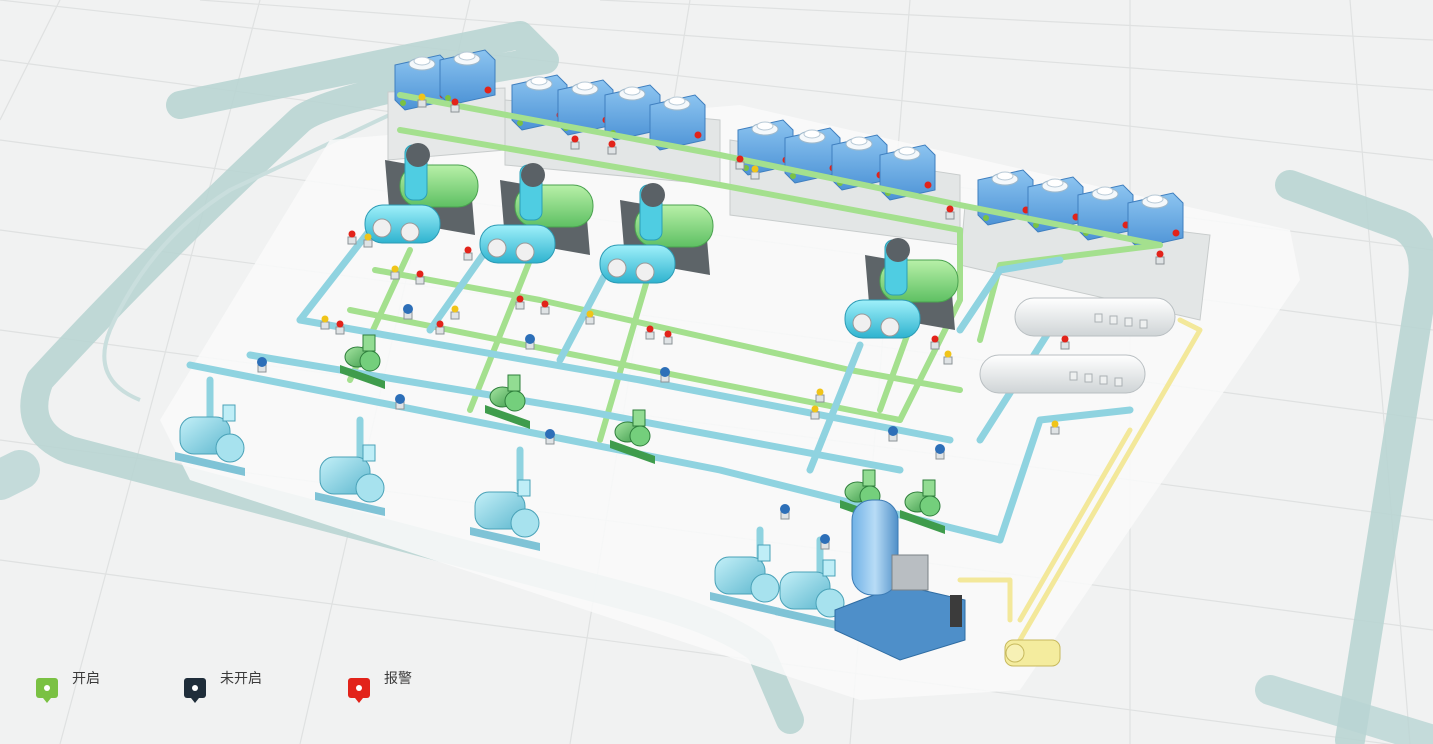 Image resolution: width=1433 pixels, height=744 pixels. What do you see at coordinates (241, 679) in the screenshot?
I see `legend-label-closed: 未开启` at bounding box center [241, 679].